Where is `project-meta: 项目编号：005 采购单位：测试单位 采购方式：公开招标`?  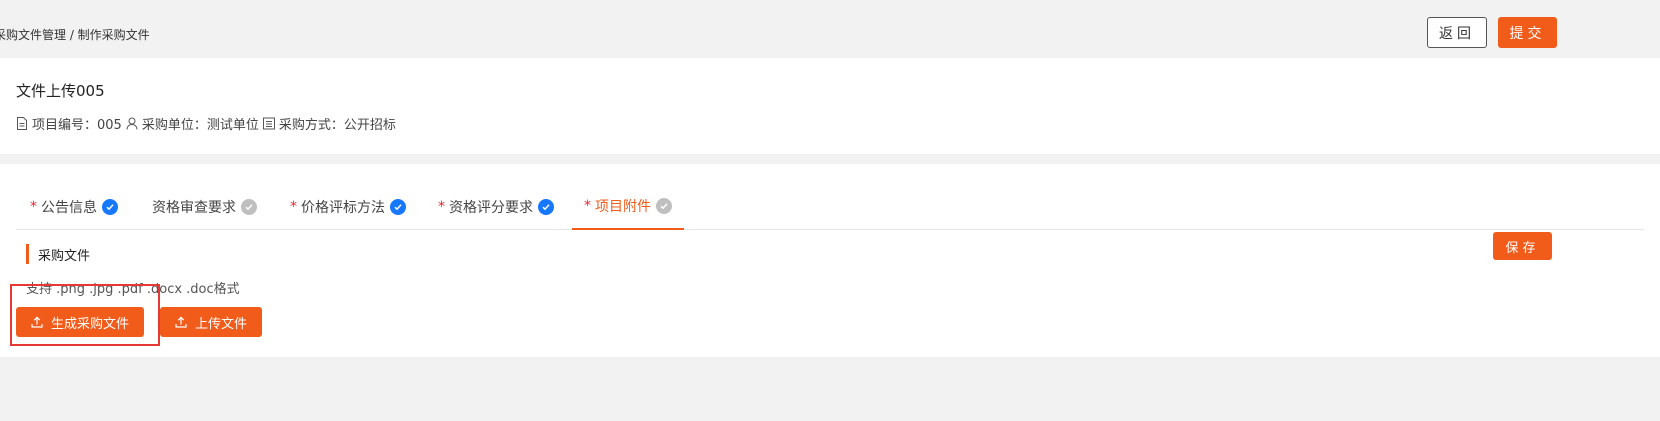
project-meta: 项目编号：005 采购单位：测试单位 采购方式：公开招标 is located at coordinates (208, 123).